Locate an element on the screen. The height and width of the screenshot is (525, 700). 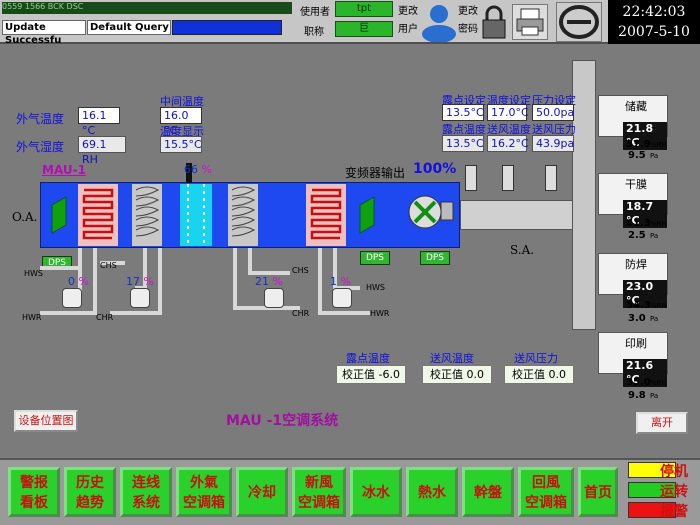
dew-correction-title: 露点温度 is located at coordinates (368, 358).